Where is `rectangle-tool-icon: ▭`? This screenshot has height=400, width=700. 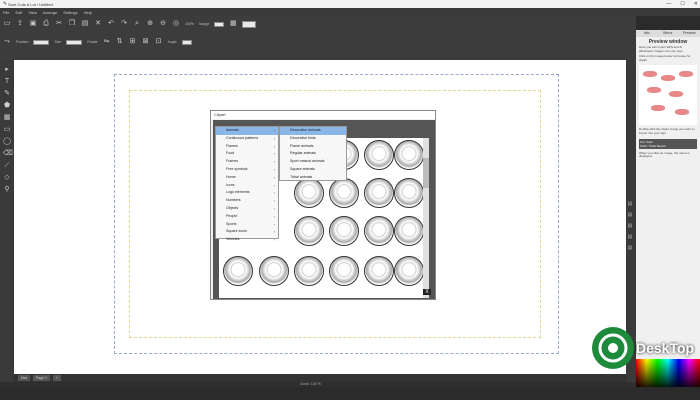
rectangle-tool-icon: ▭ is located at coordinates (7, 130).